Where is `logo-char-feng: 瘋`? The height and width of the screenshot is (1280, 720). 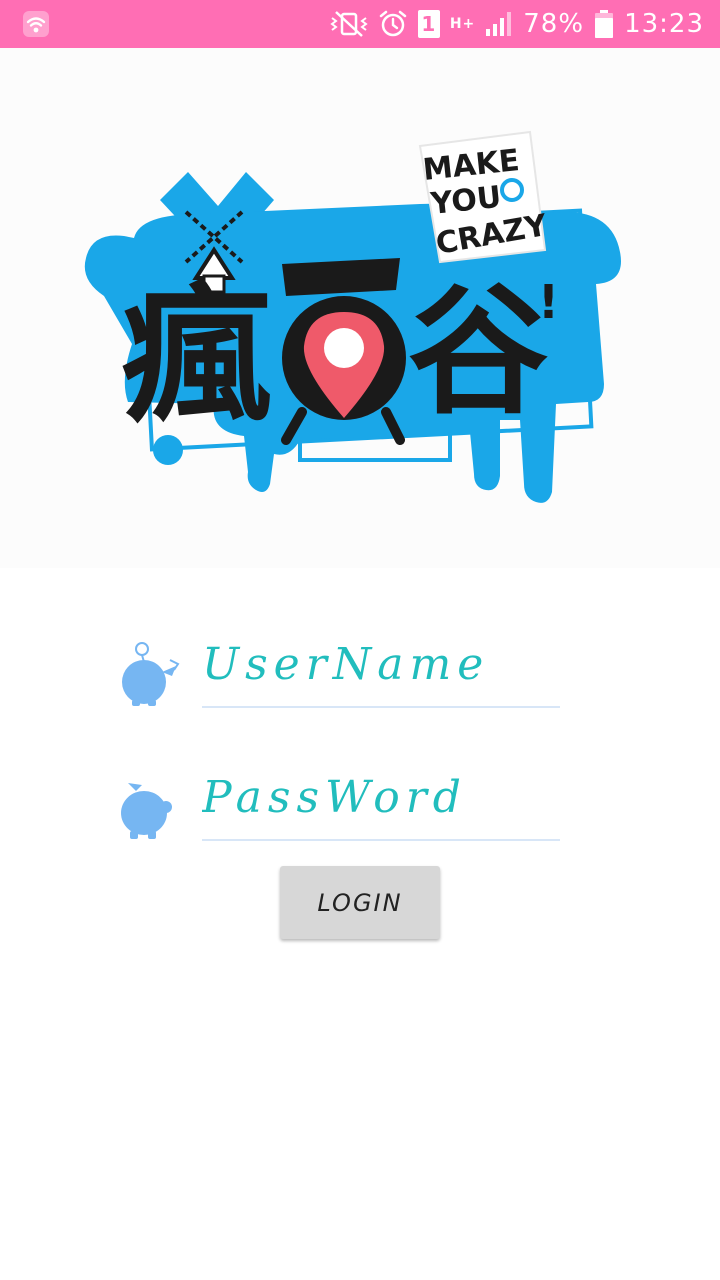
logo-char-feng: 瘋 is located at coordinates (197, 357).